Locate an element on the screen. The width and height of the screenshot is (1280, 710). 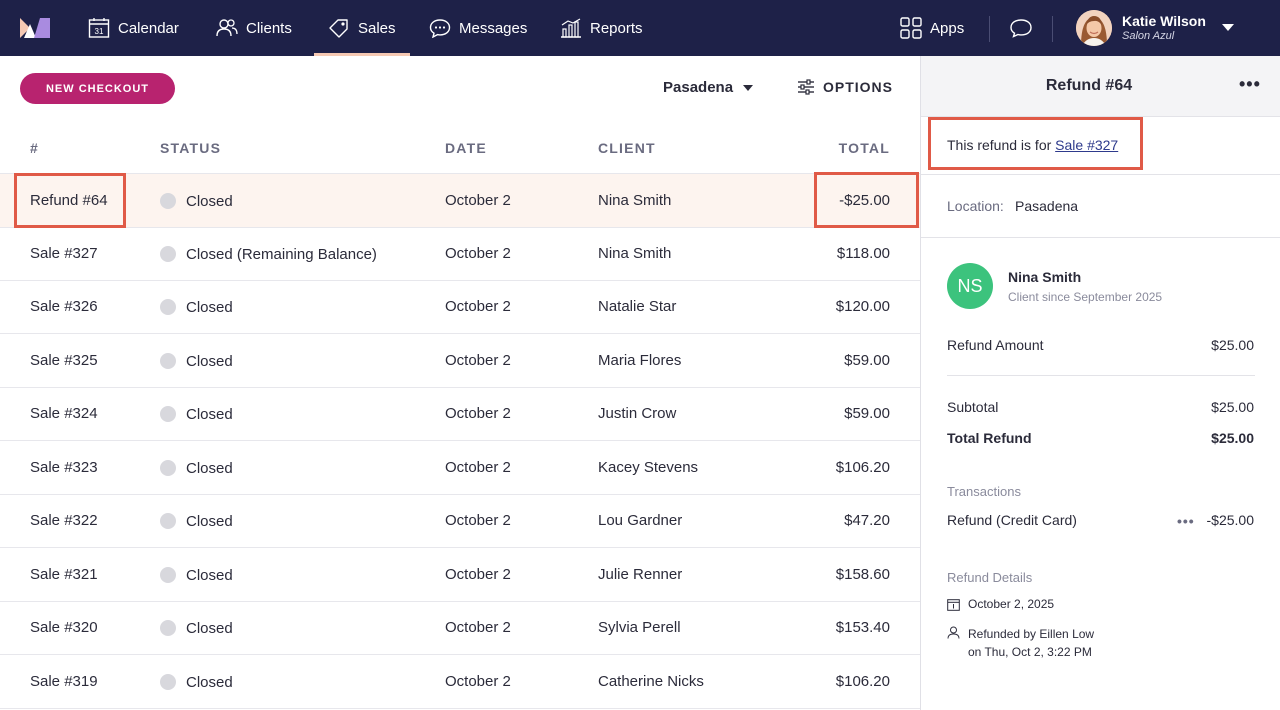
row-client: Kacey Stevens is located at coordinates (648, 467).